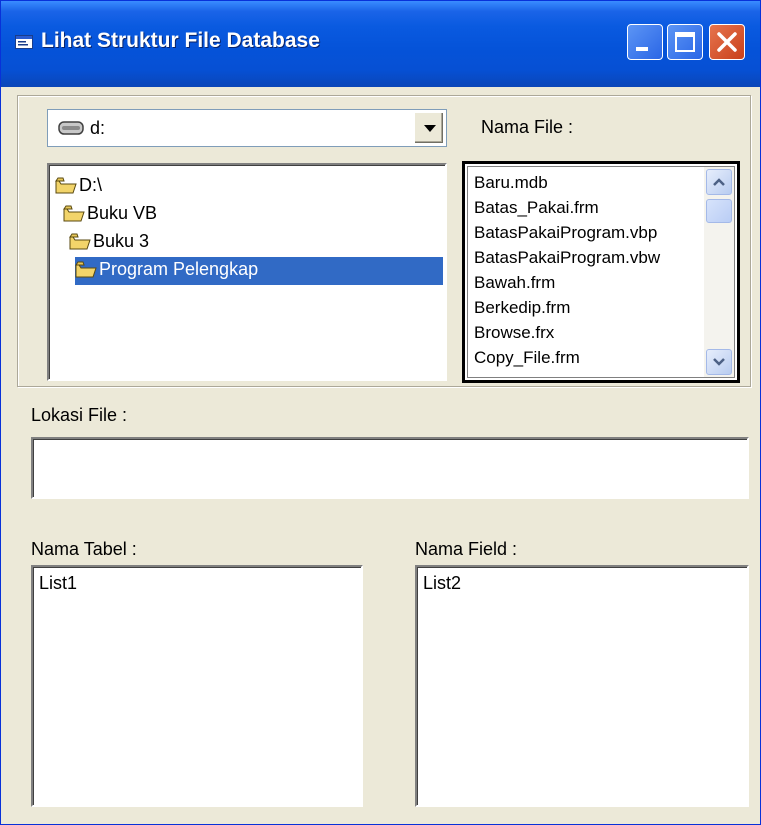 This screenshot has height=825, width=761. Describe the element at coordinates (565, 235) in the screenshot. I see `file-item: BatasPakaiProgram.vbp` at that location.